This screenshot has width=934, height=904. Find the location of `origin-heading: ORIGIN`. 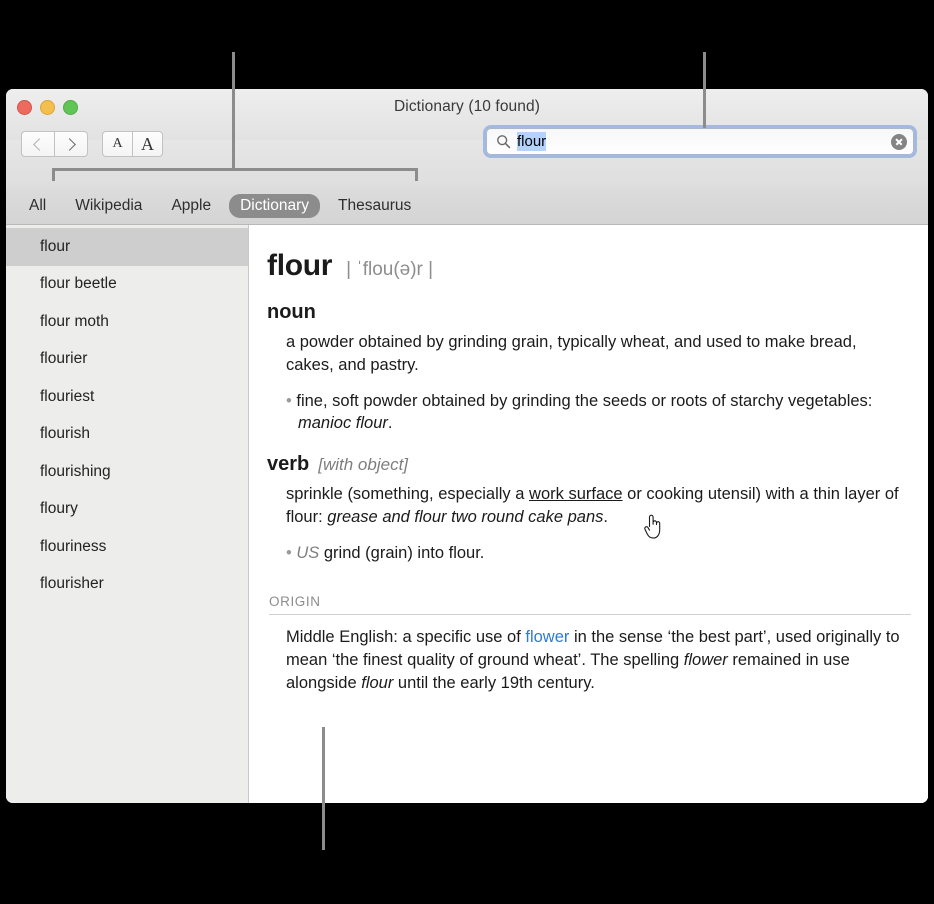

origin-heading: ORIGIN is located at coordinates (295, 602).